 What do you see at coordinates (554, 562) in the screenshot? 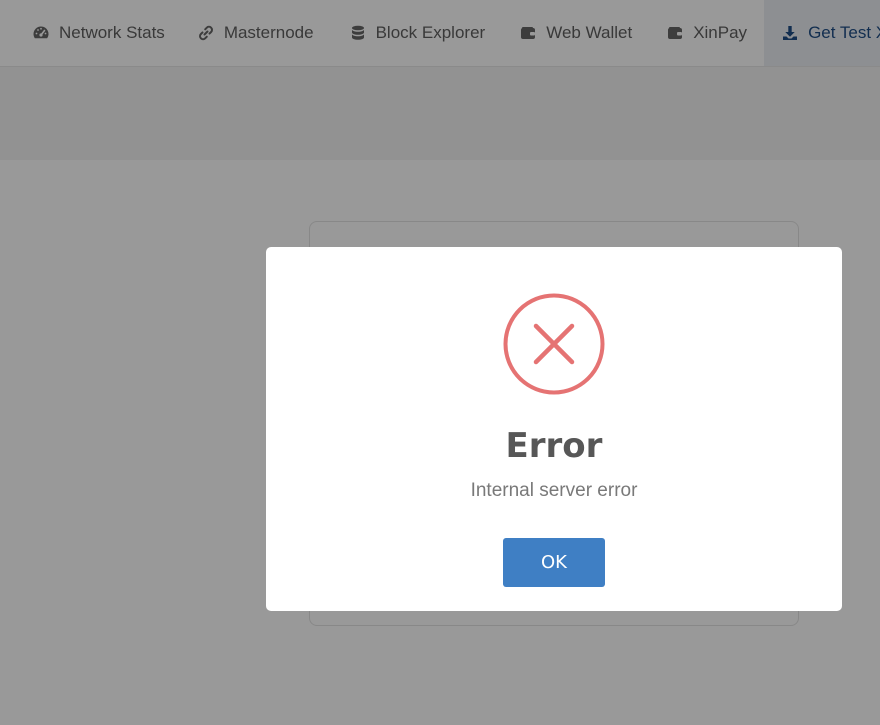
I see `ok-button: OK` at bounding box center [554, 562].